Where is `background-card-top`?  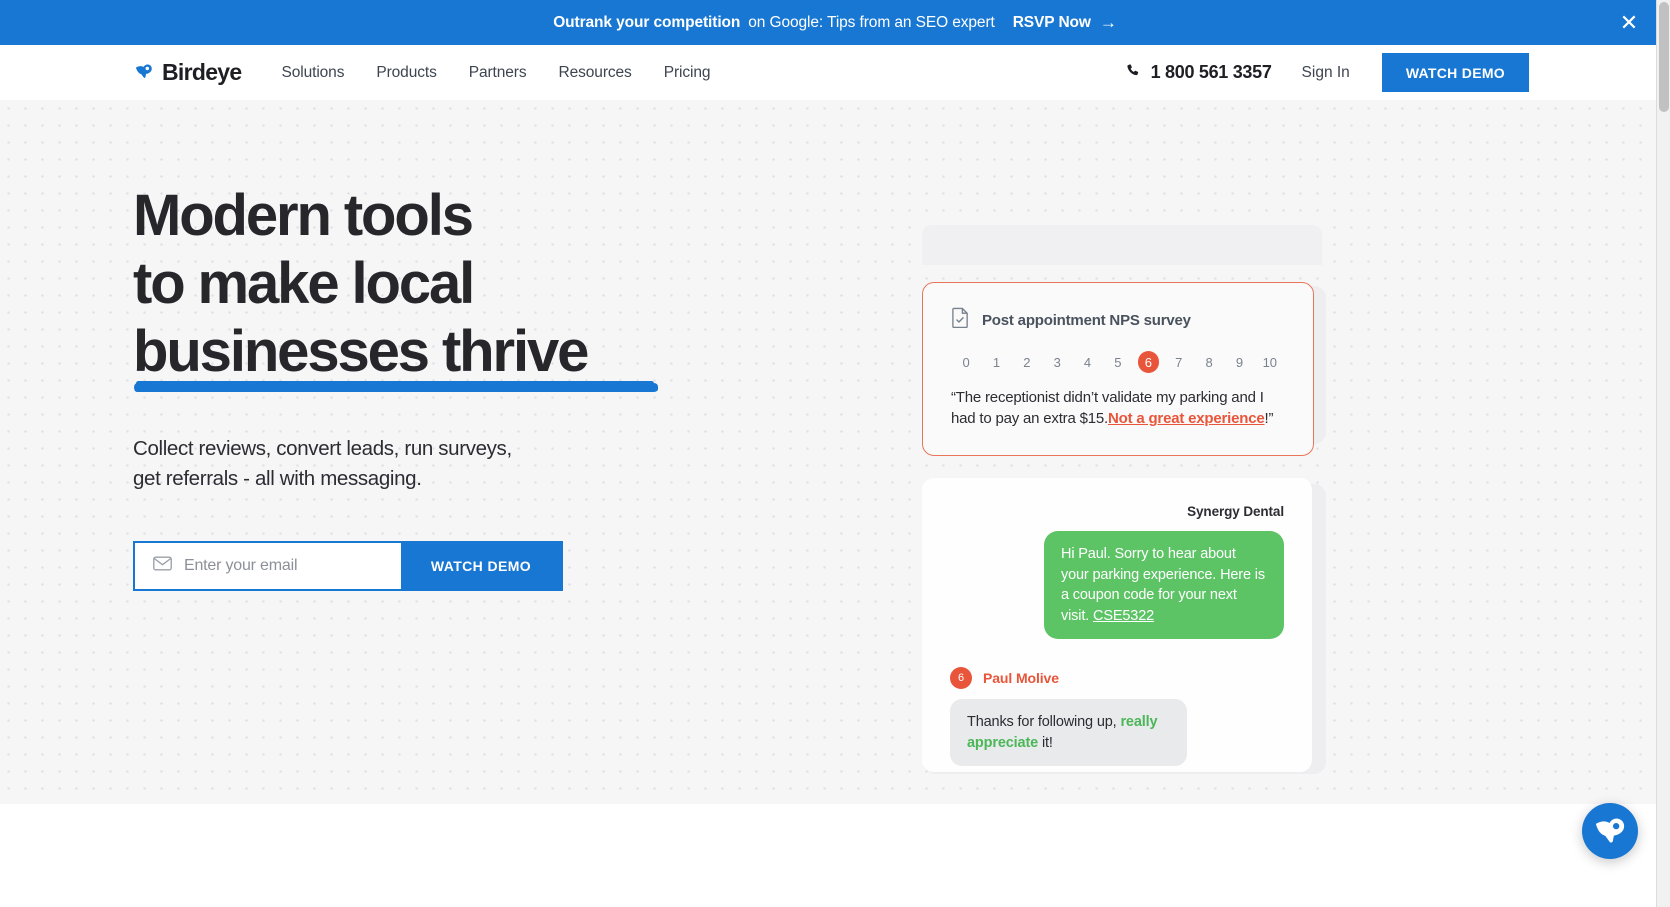 background-card-top is located at coordinates (1122, 245).